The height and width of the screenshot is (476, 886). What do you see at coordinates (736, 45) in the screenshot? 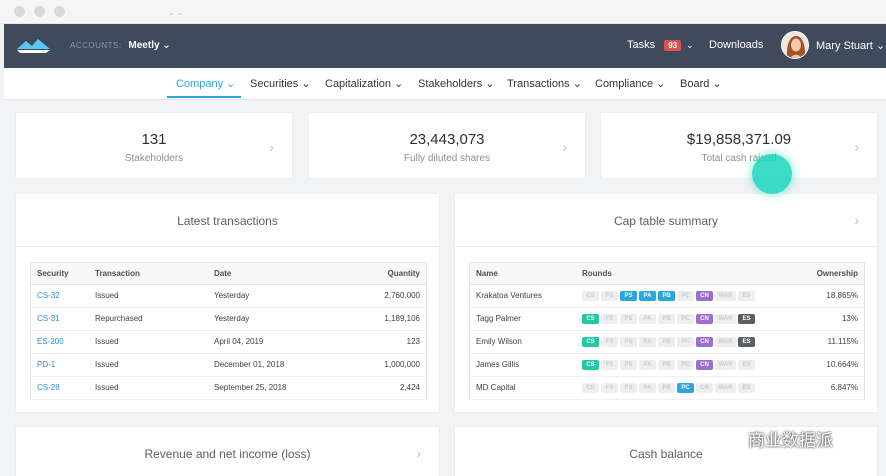
I see `downloads-link: Downloads` at bounding box center [736, 45].